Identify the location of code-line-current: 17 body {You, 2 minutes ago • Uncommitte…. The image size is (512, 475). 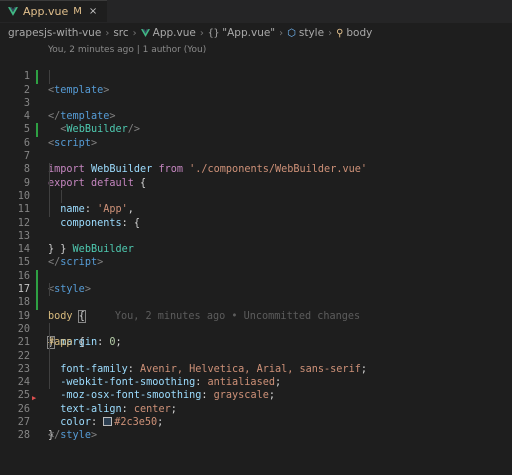
(256, 296).